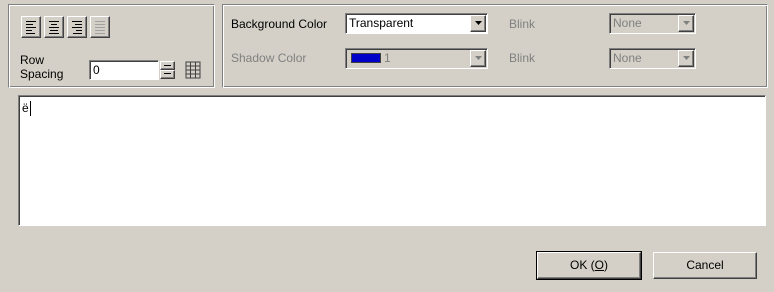 The width and height of the screenshot is (774, 292). Describe the element at coordinates (279, 24) in the screenshot. I see `background-color-label: Background Color` at that location.